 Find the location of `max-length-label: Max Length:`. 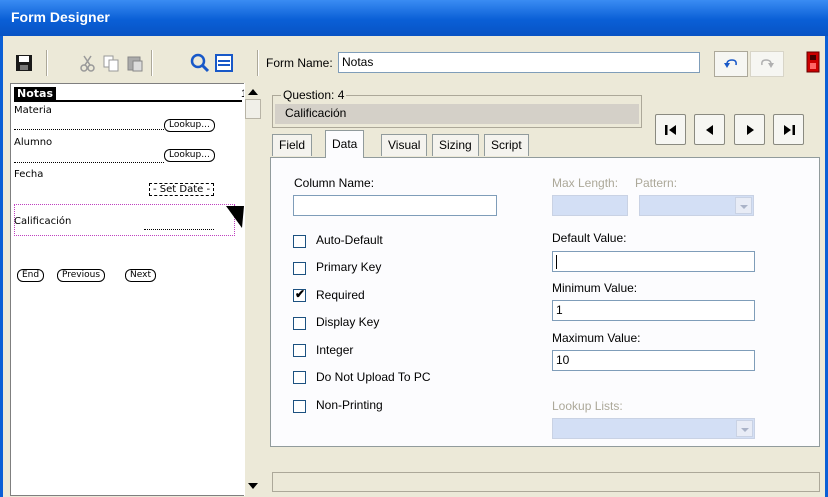

max-length-label: Max Length: is located at coordinates (585, 183).